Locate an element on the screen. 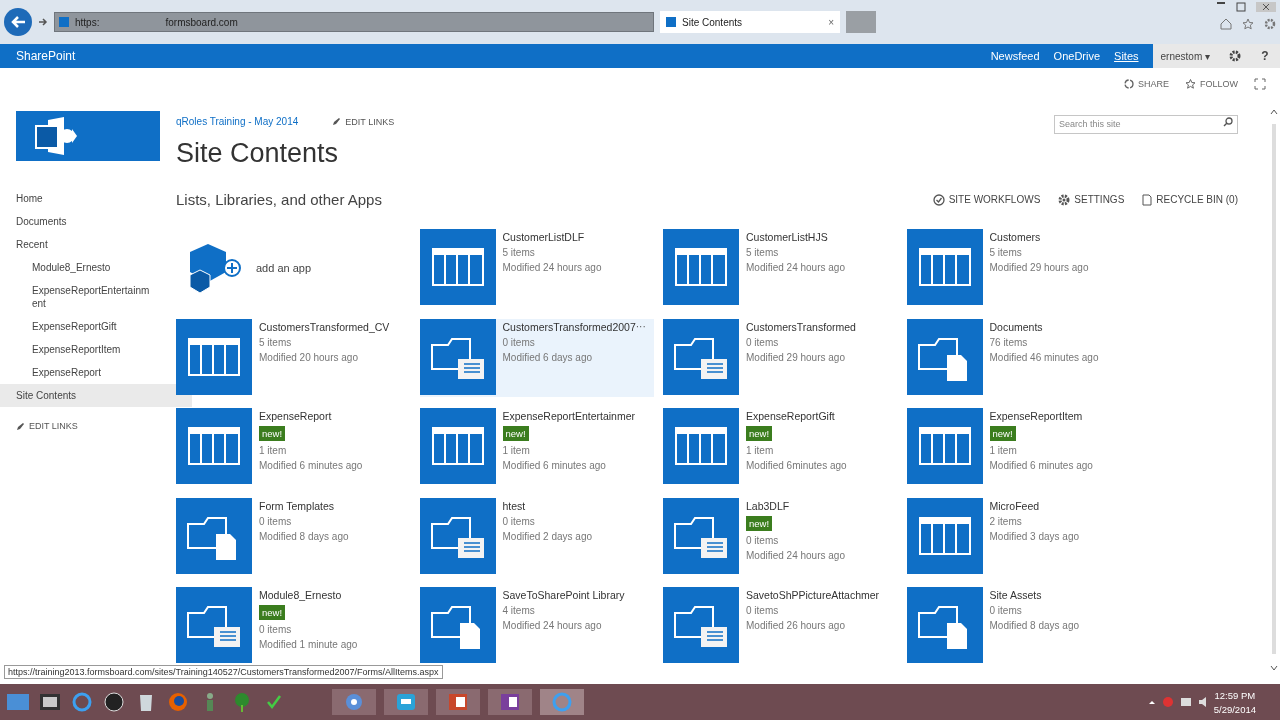 This screenshot has height=720, width=1280. app-title: Documents is located at coordinates (1016, 326).